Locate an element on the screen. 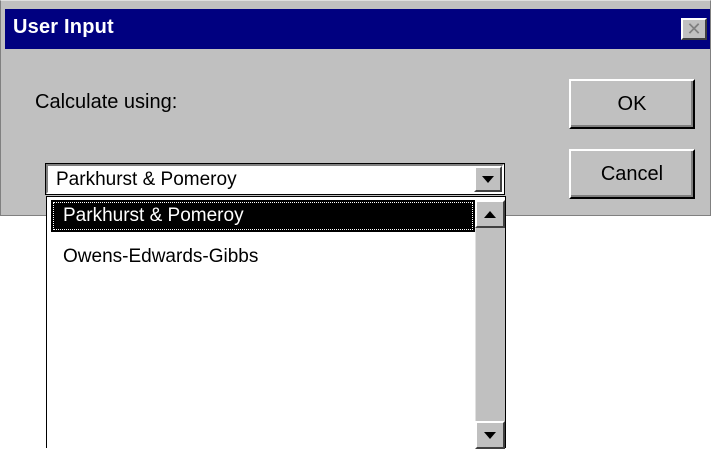 Image resolution: width=713 pixels, height=449 pixels. combobox-dropdown-button is located at coordinates (488, 179).